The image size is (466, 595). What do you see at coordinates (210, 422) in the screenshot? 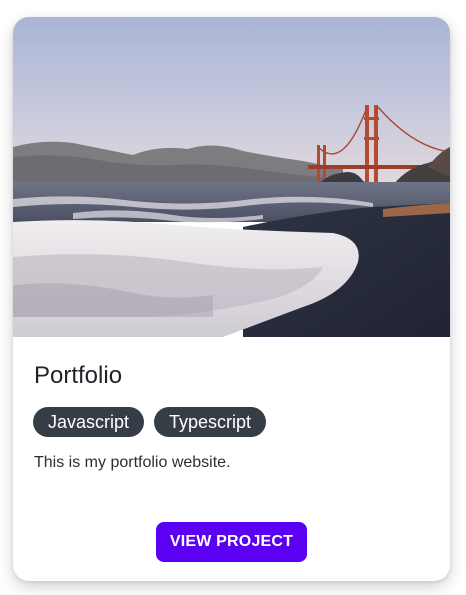
I see `tag-typescript: Typescript` at bounding box center [210, 422].